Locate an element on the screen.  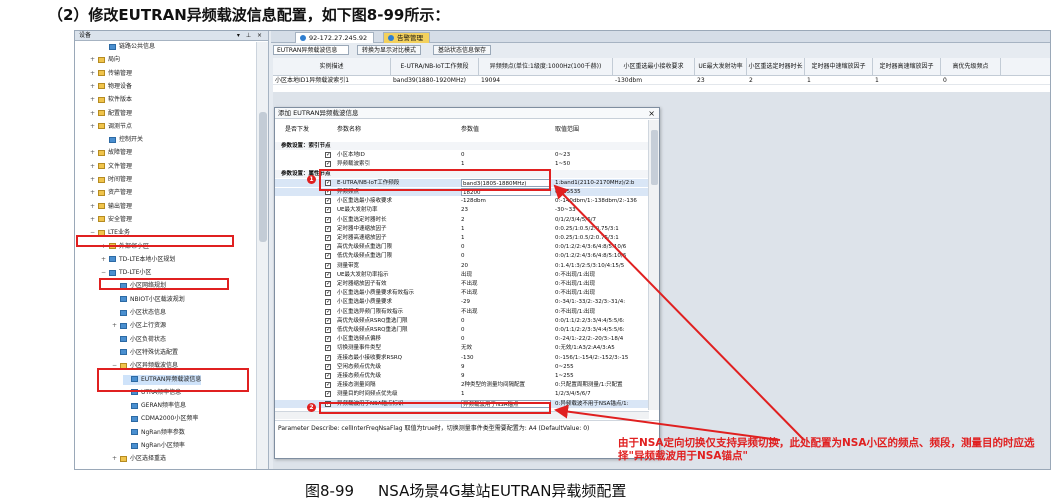
param-row: 小区重选定时器时长 2 0/1/2/3/4/5/6/7 is located at coordinates (462, 220).